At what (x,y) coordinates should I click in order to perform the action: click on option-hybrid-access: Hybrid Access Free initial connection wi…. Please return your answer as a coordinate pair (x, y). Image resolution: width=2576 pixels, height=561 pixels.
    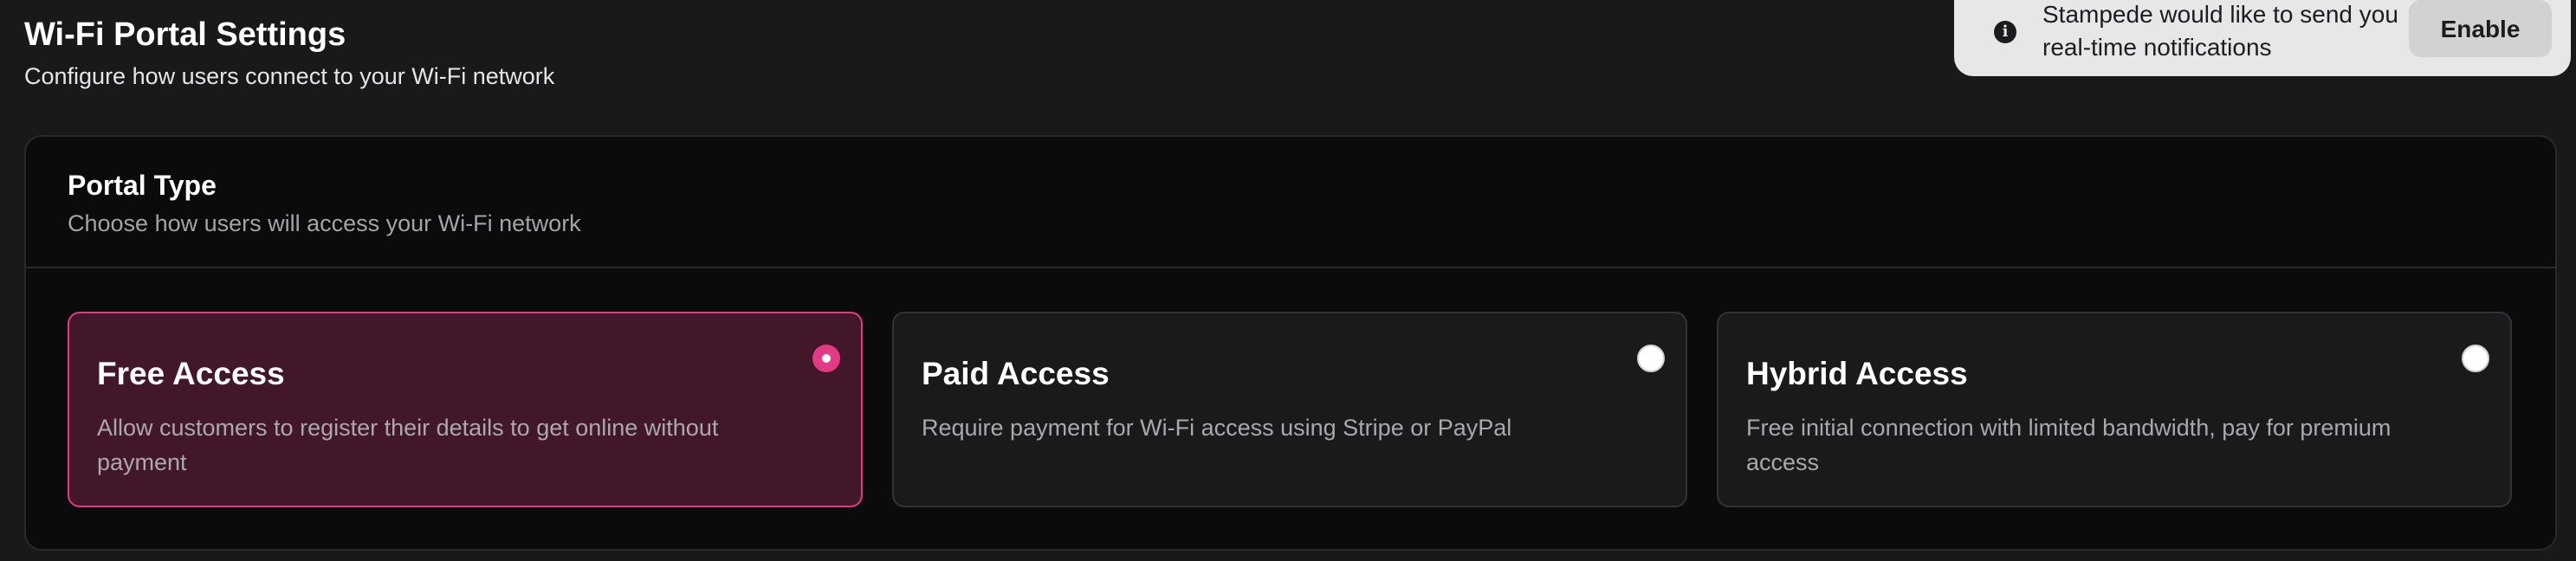
    Looking at the image, I should click on (2114, 409).